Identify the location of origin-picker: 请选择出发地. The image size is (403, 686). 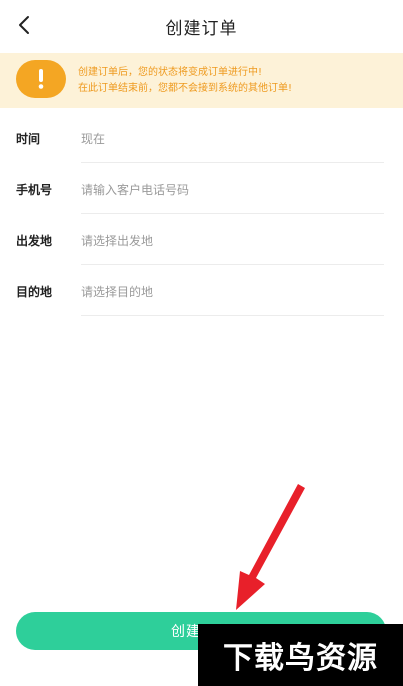
(117, 240).